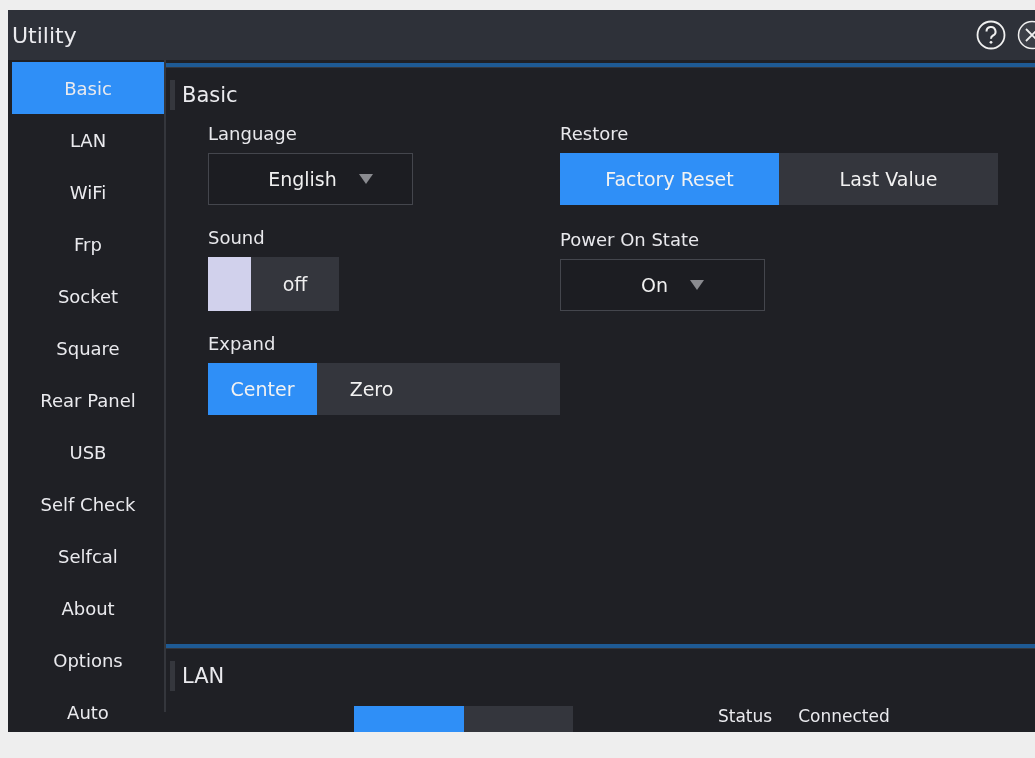  What do you see at coordinates (88, 244) in the screenshot?
I see `sidebar-item: Frp` at bounding box center [88, 244].